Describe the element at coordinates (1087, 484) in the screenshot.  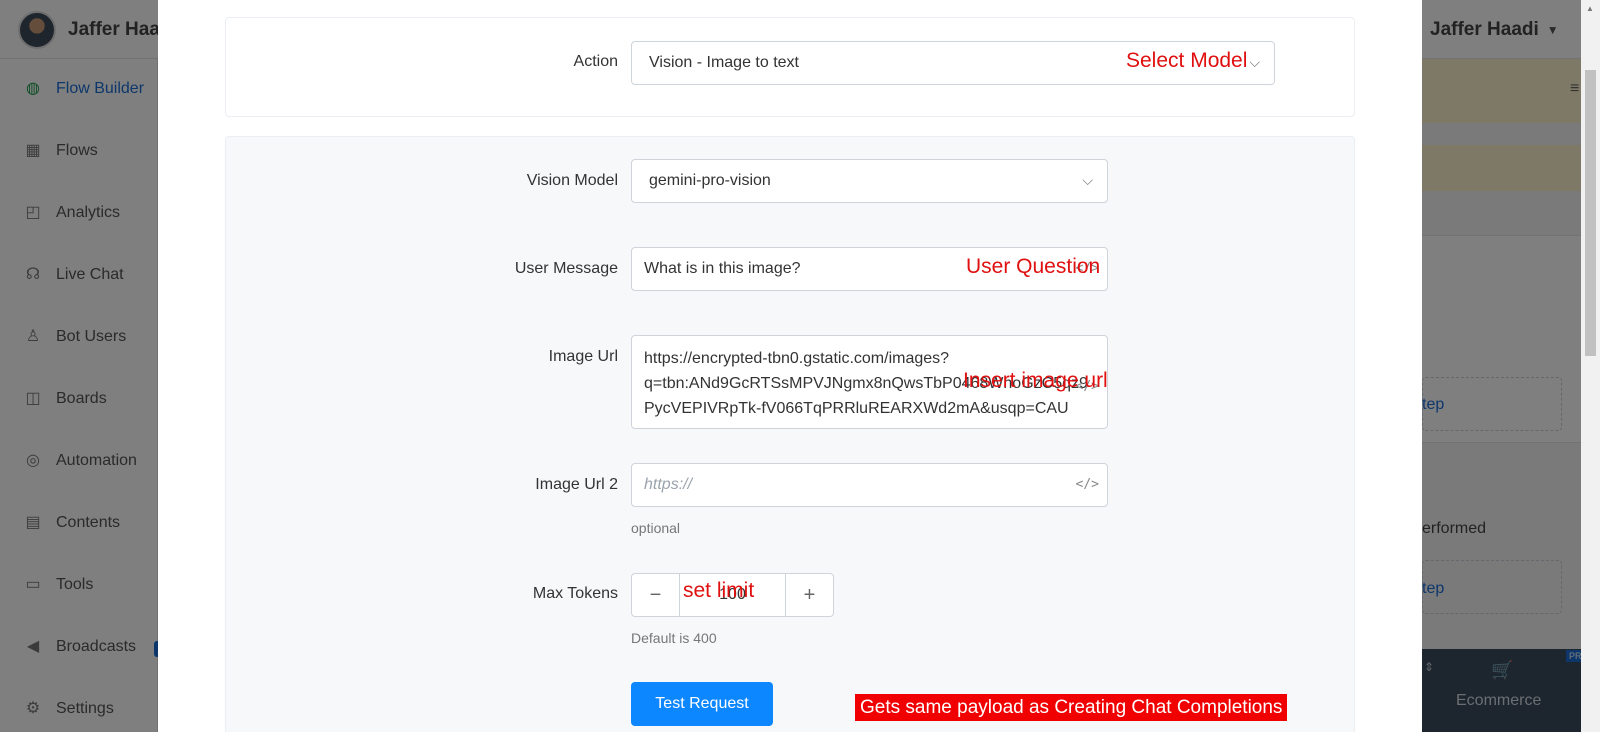
I see `code-icon: </>` at that location.